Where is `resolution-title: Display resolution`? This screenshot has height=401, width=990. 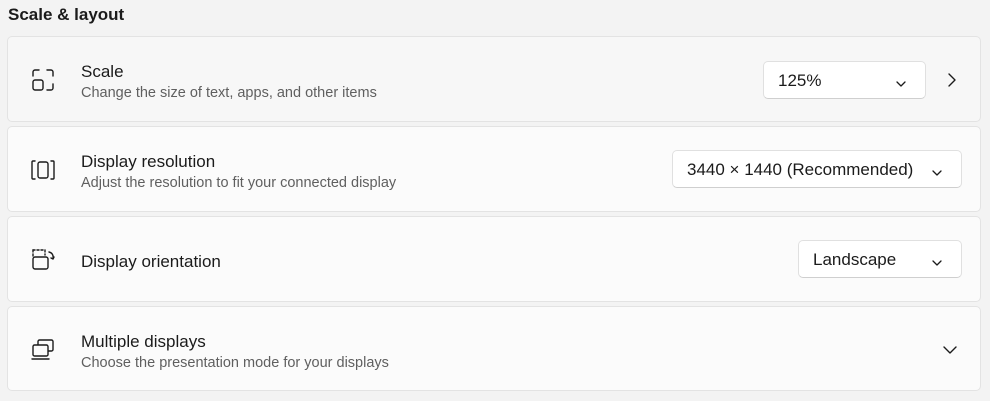
resolution-title: Display resolution is located at coordinates (148, 161).